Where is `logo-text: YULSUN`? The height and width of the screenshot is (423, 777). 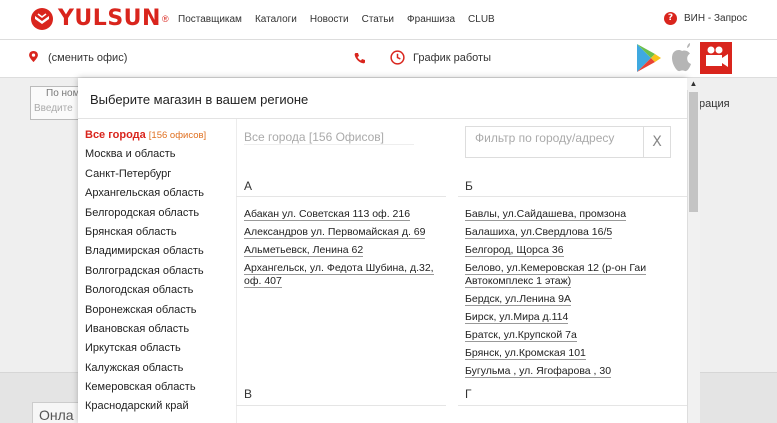
logo-text: YULSUN is located at coordinates (109, 18).